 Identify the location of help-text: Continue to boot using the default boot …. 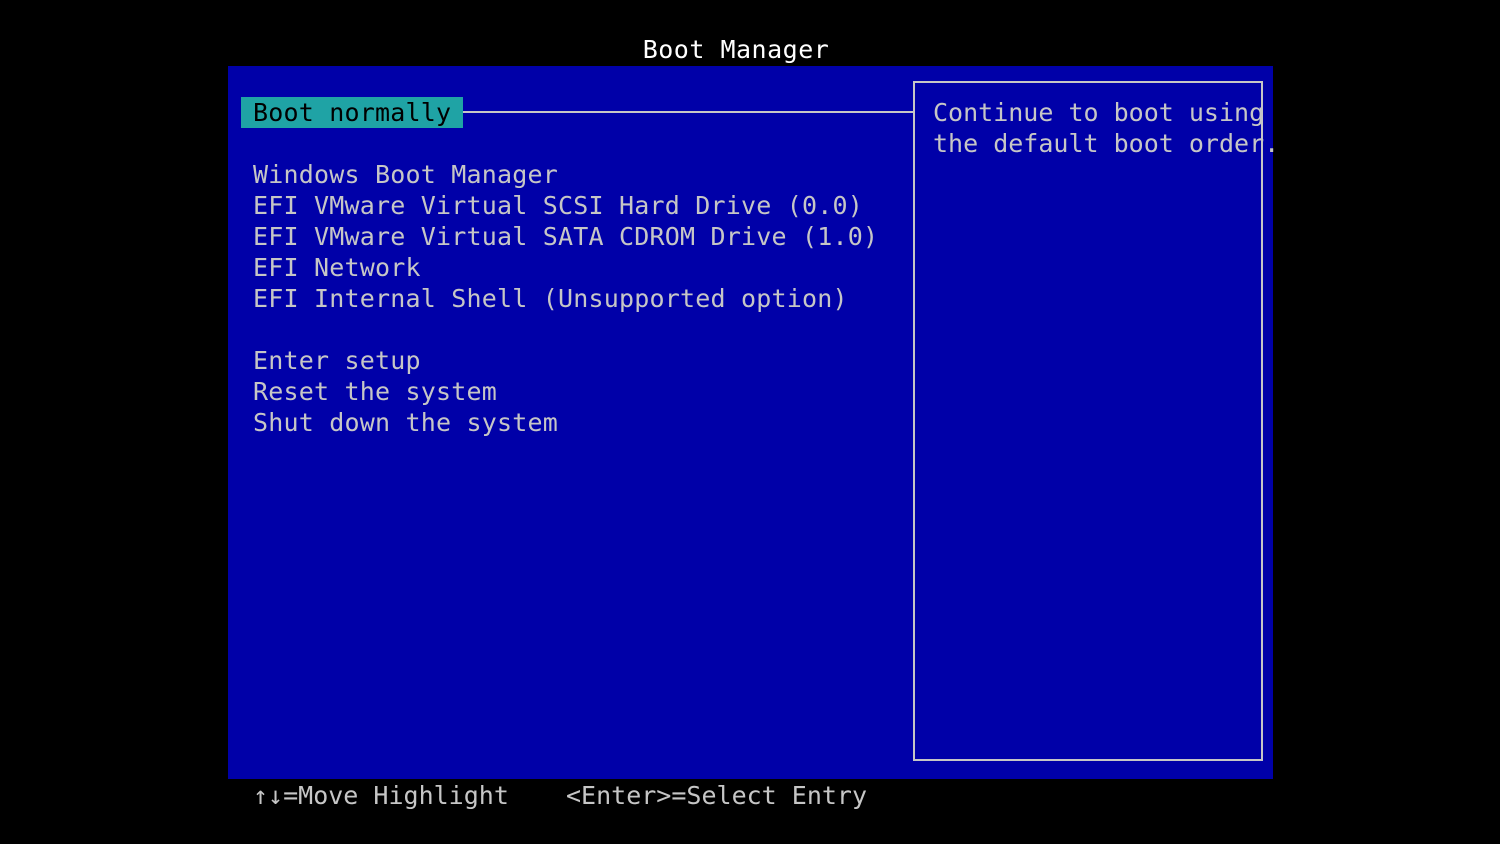
(1106, 128).